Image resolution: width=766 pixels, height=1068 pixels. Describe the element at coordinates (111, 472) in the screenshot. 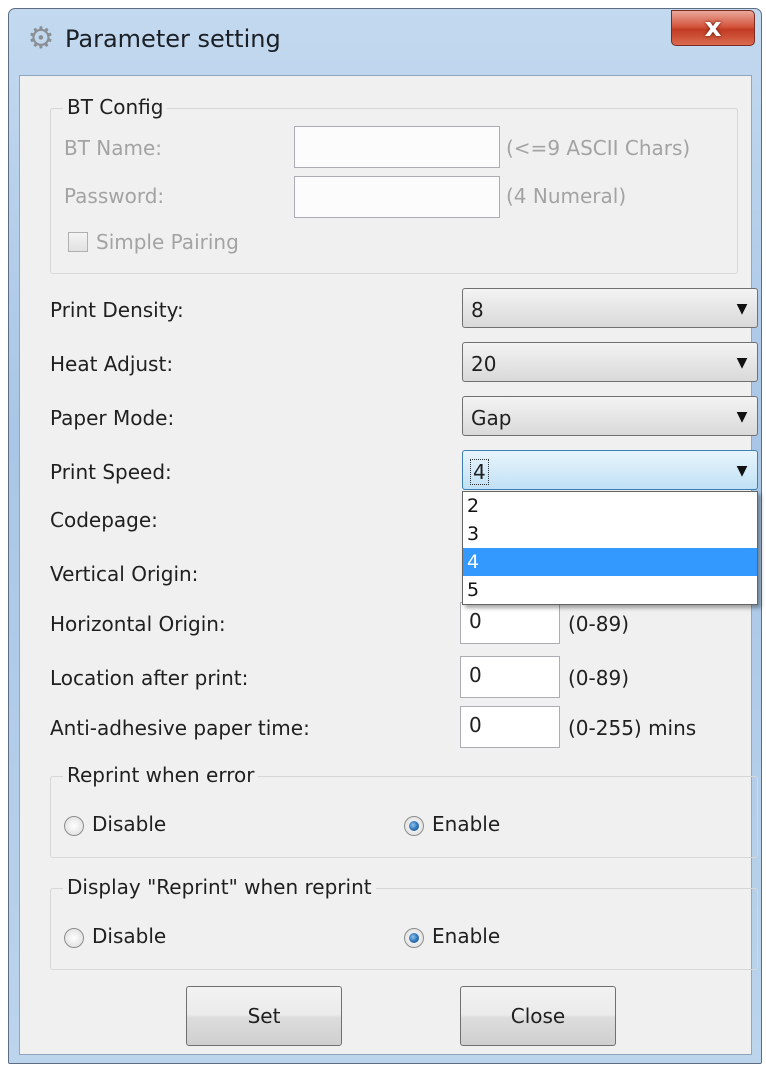

I see `print-speed-label: Print Speed:` at that location.